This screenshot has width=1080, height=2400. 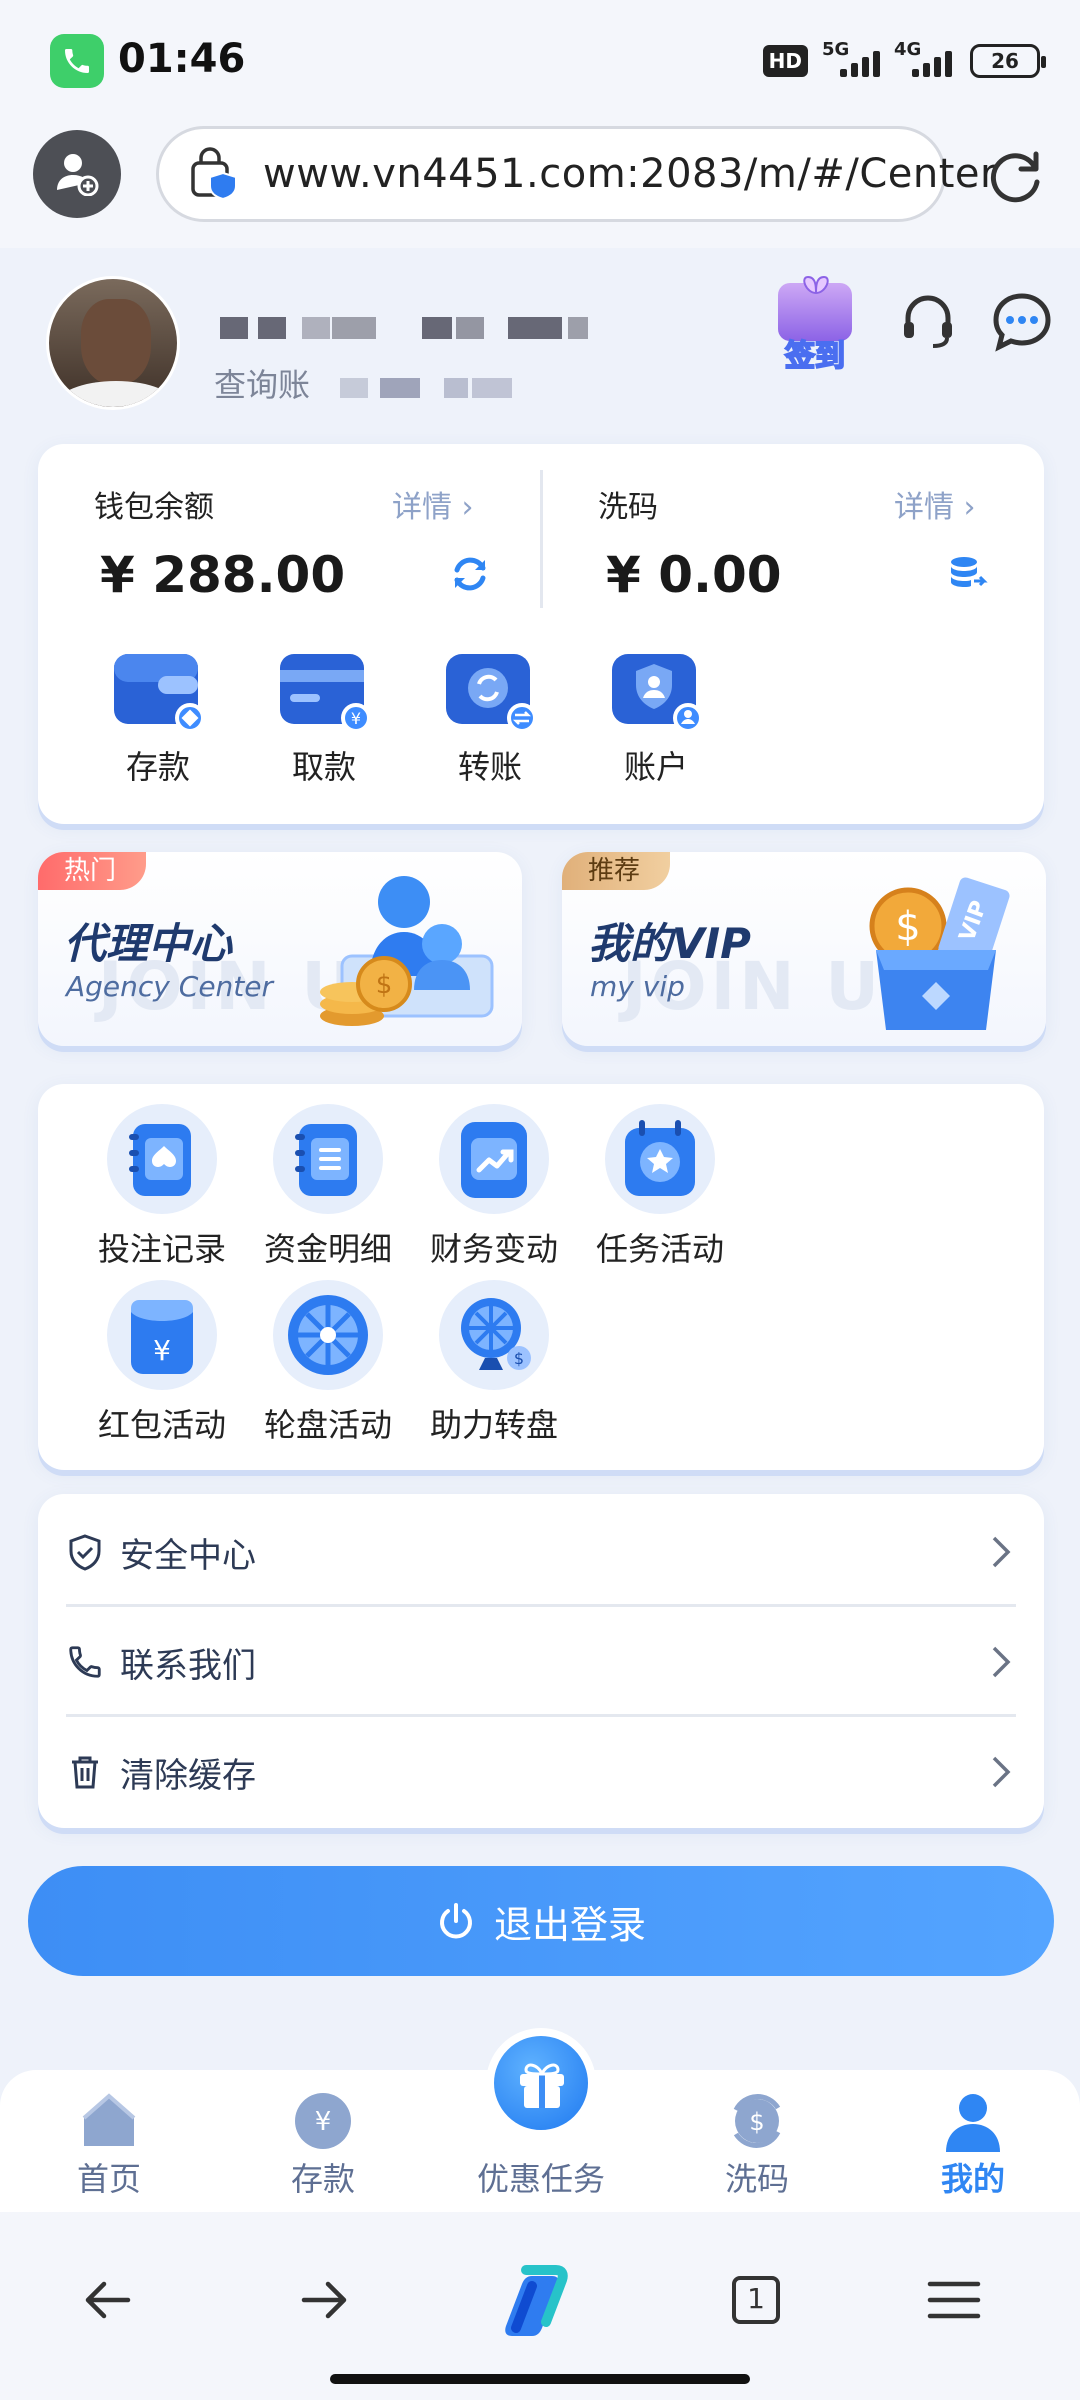 What do you see at coordinates (660, 1159) in the screenshot?
I see `task-activity-icon` at bounding box center [660, 1159].